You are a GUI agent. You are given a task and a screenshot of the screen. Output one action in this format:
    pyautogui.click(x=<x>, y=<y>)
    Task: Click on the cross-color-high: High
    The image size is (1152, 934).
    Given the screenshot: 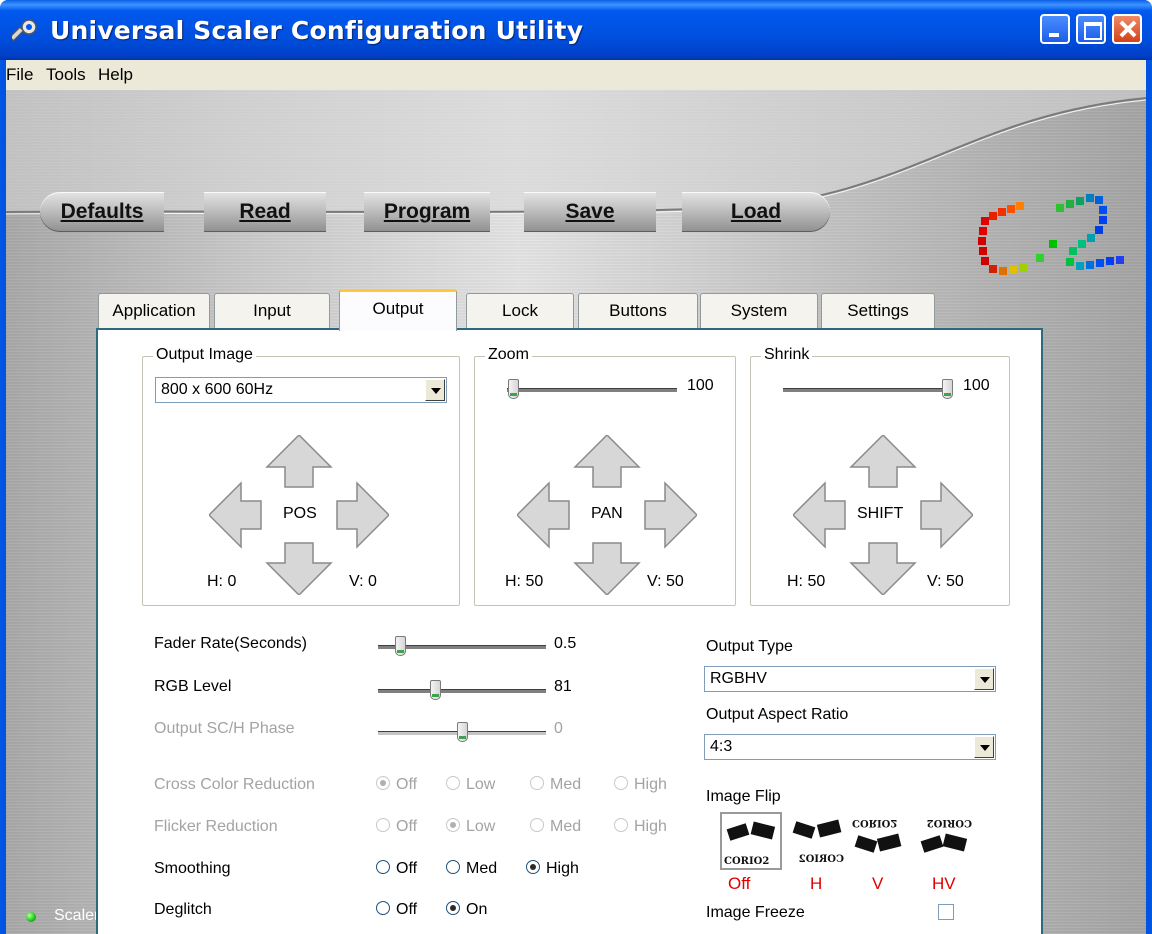 What is the action you would take?
    pyautogui.click(x=640, y=784)
    